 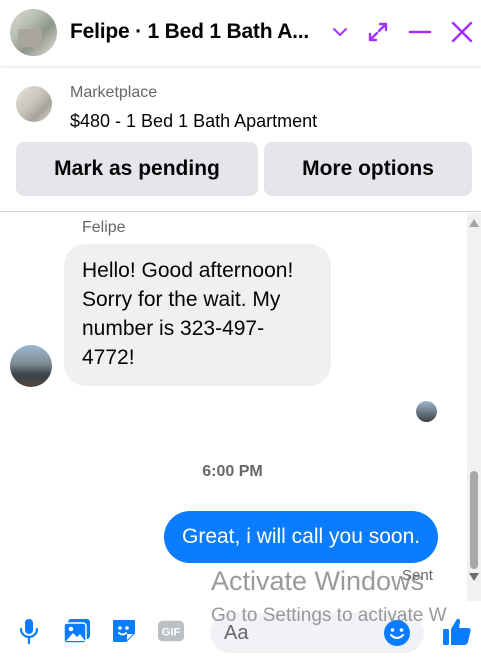 What do you see at coordinates (33, 32) in the screenshot?
I see `contact-avatar` at bounding box center [33, 32].